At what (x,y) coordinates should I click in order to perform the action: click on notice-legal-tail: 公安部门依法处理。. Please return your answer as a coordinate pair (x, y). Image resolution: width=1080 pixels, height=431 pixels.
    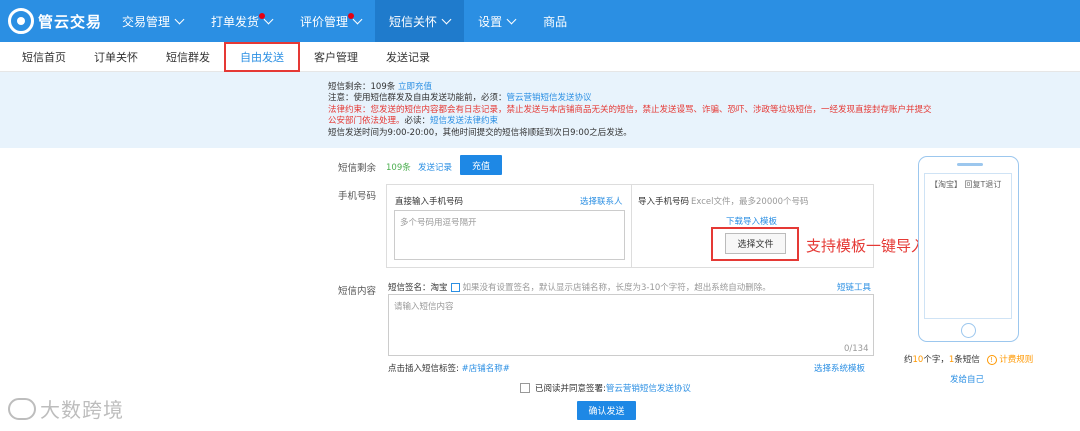
    Looking at the image, I should click on (366, 121).